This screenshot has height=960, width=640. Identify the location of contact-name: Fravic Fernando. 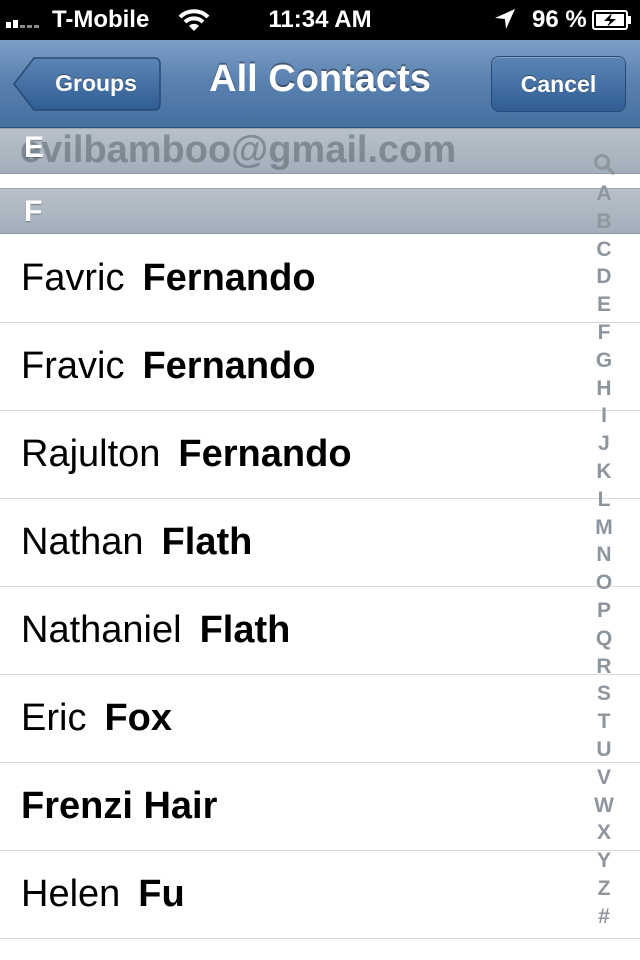
(168, 366).